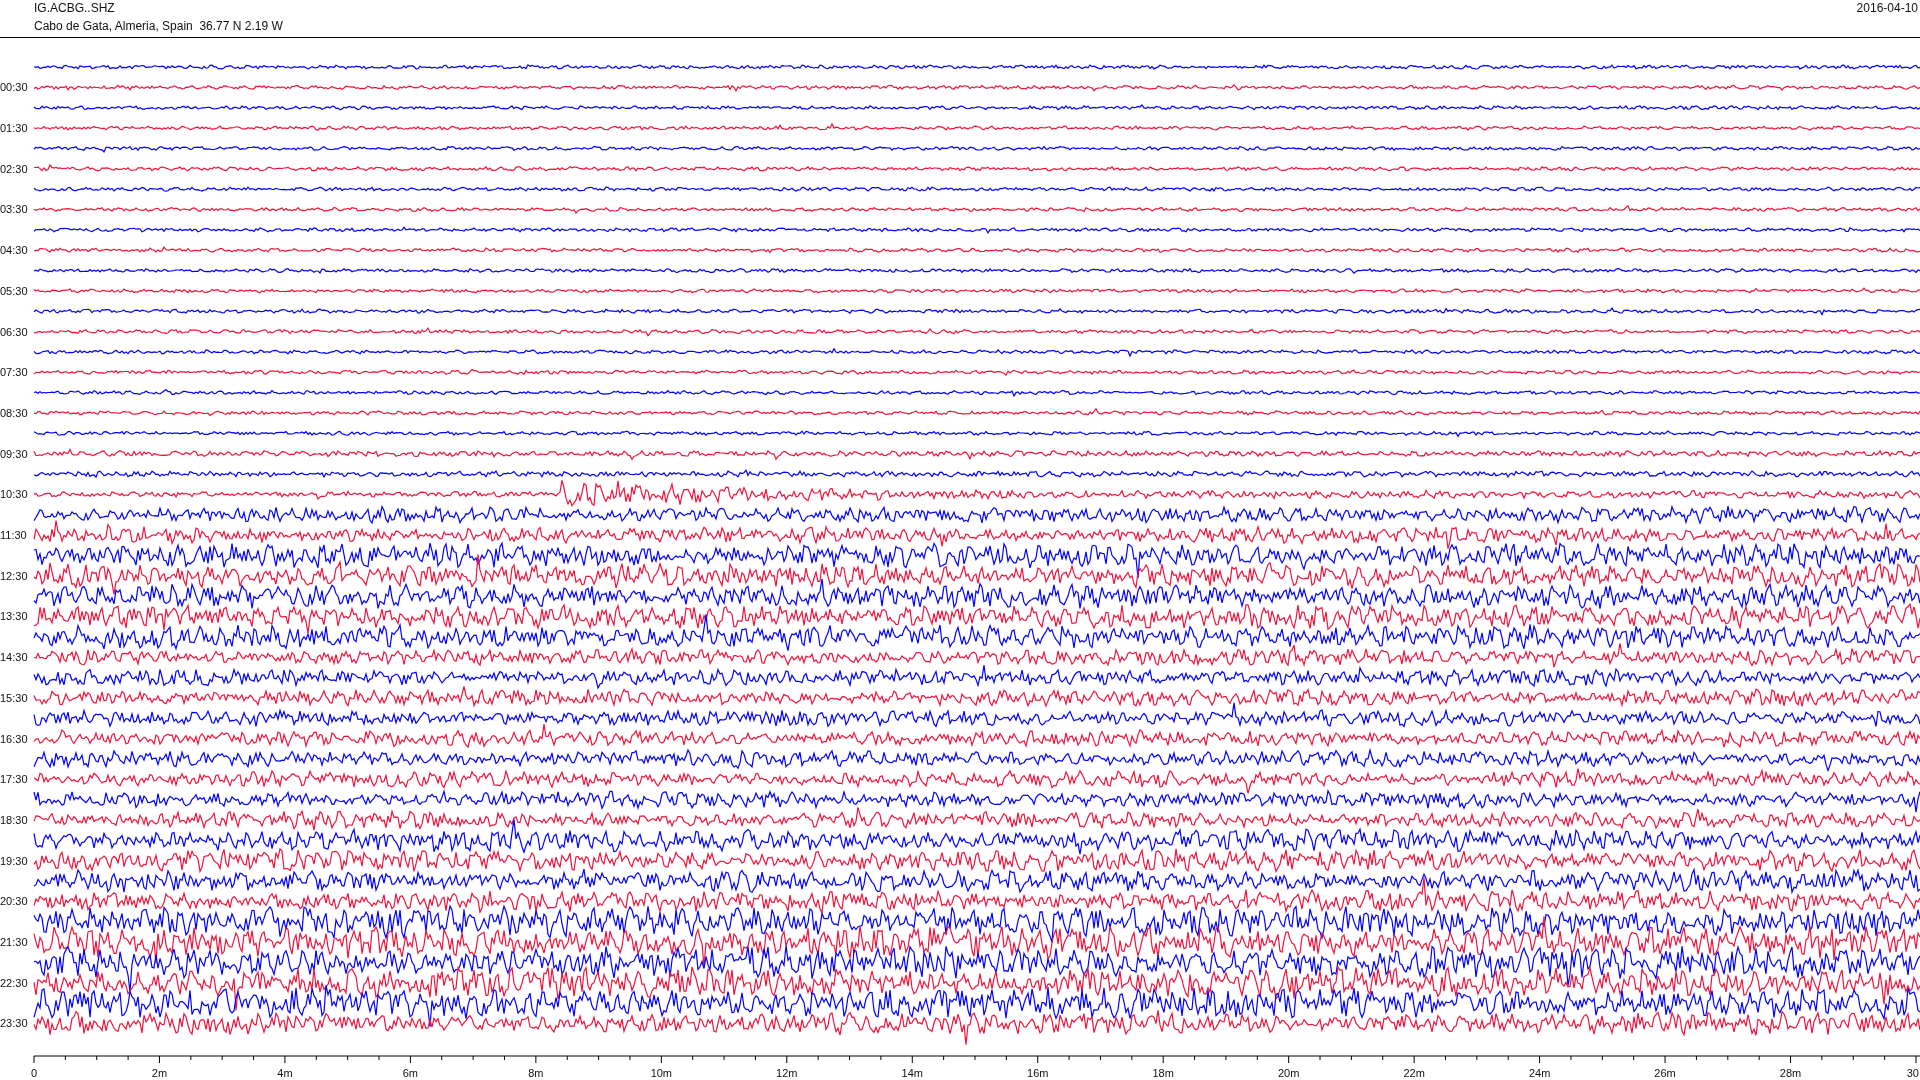 This screenshot has width=1920, height=1080. I want to click on axis-label: 16m, so click(1038, 1073).